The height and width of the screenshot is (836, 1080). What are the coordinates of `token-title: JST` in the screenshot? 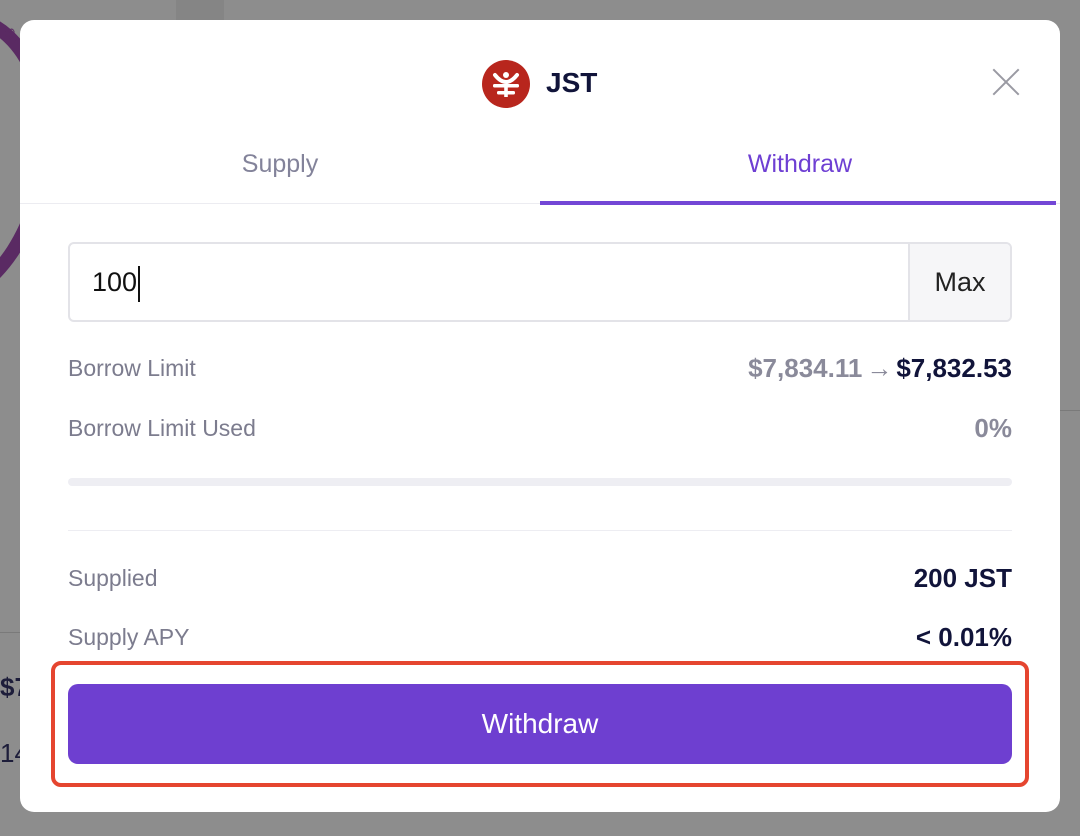 It's located at (572, 82).